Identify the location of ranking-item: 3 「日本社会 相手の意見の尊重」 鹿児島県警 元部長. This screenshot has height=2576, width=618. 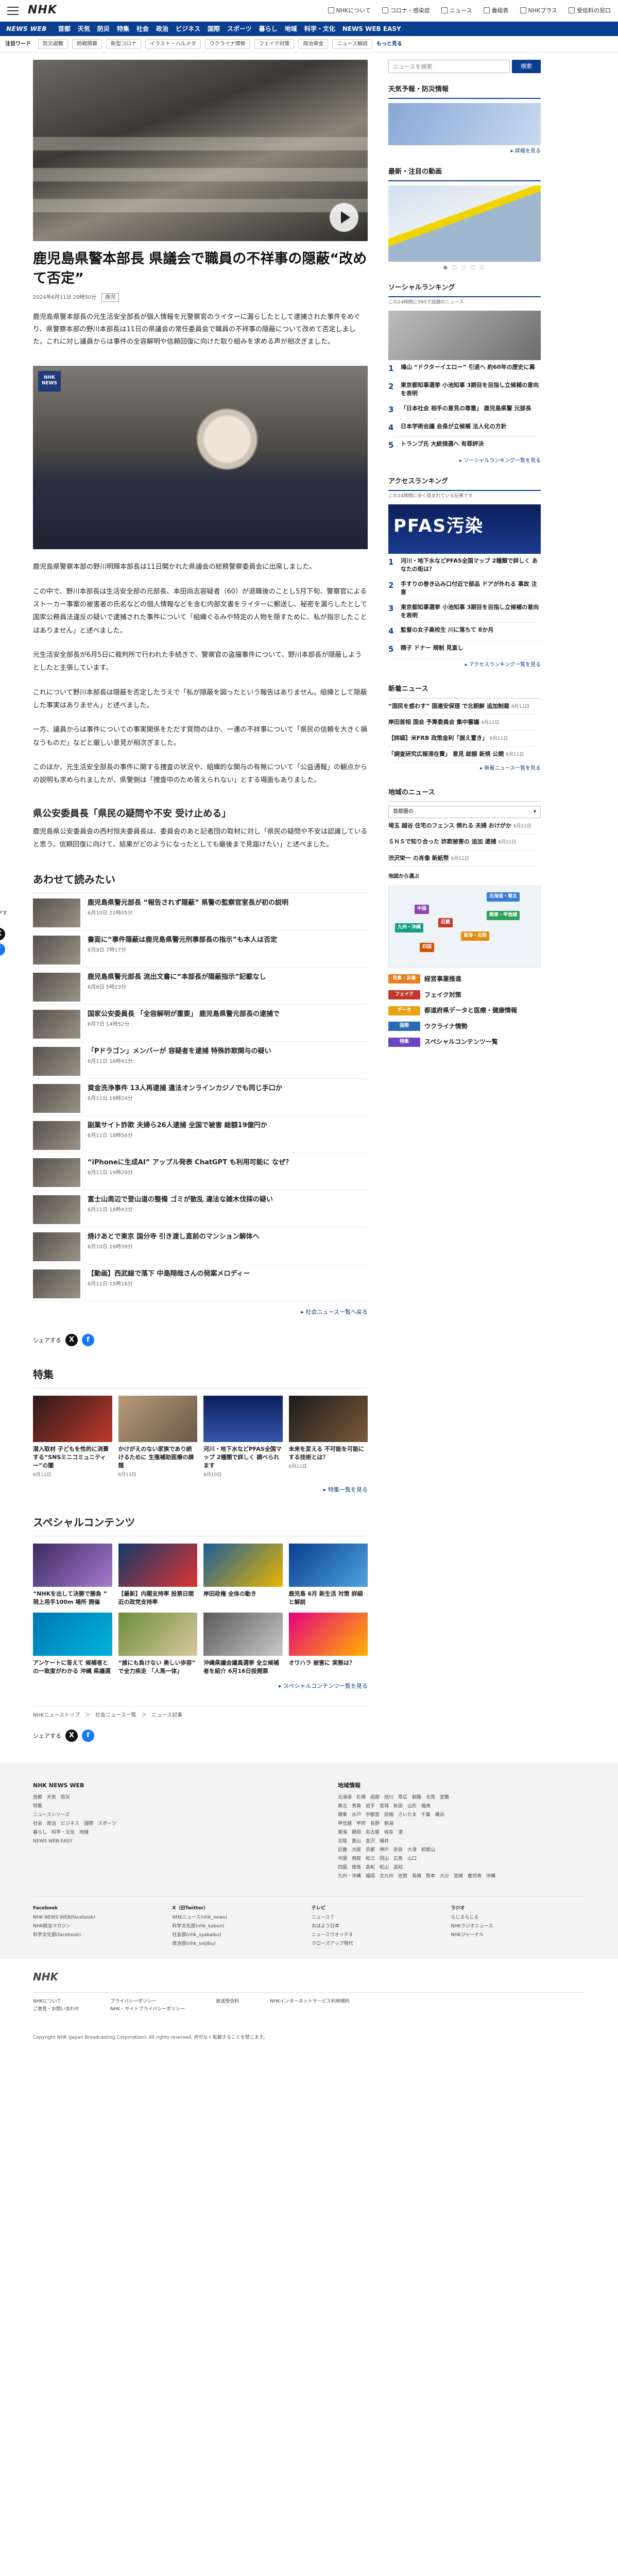
(464, 410).